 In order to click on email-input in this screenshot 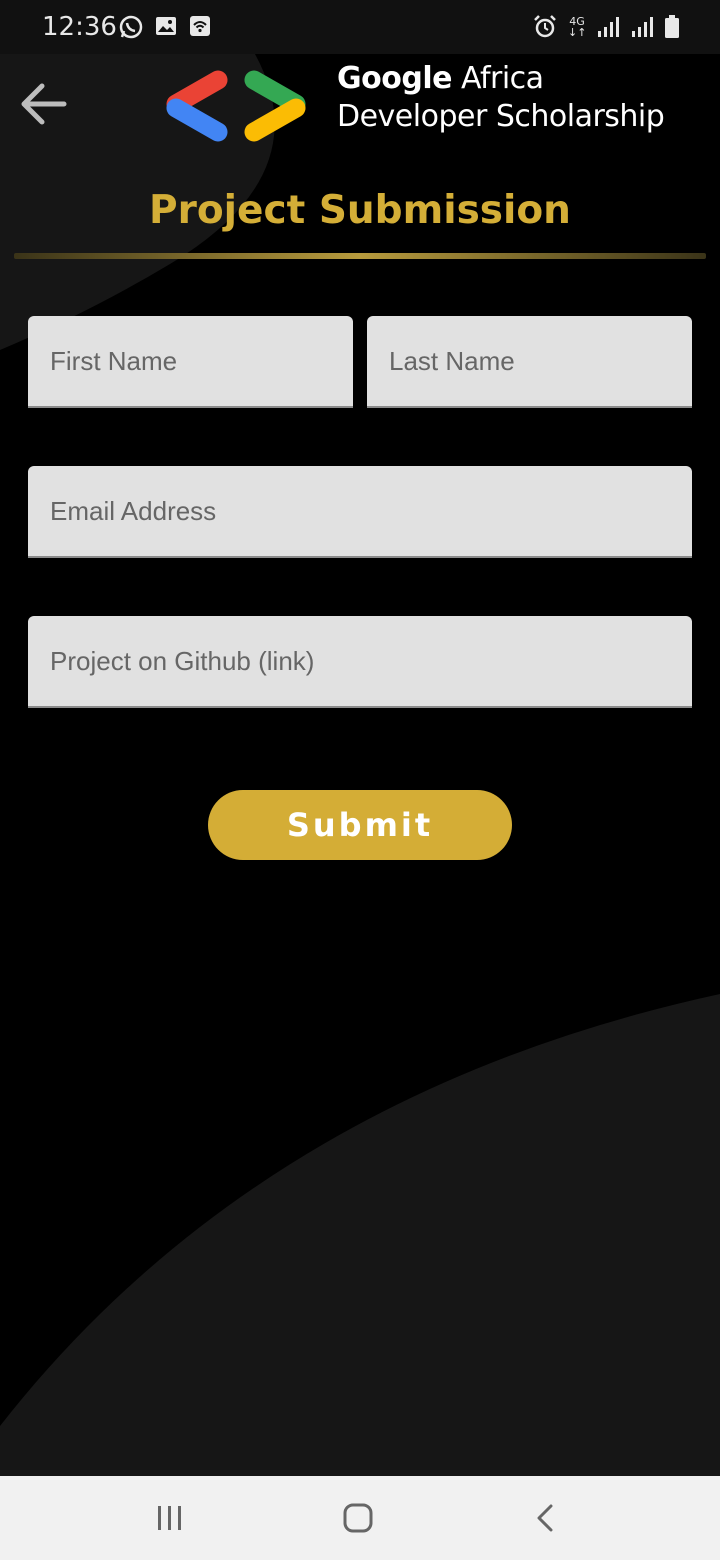, I will do `click(360, 511)`.